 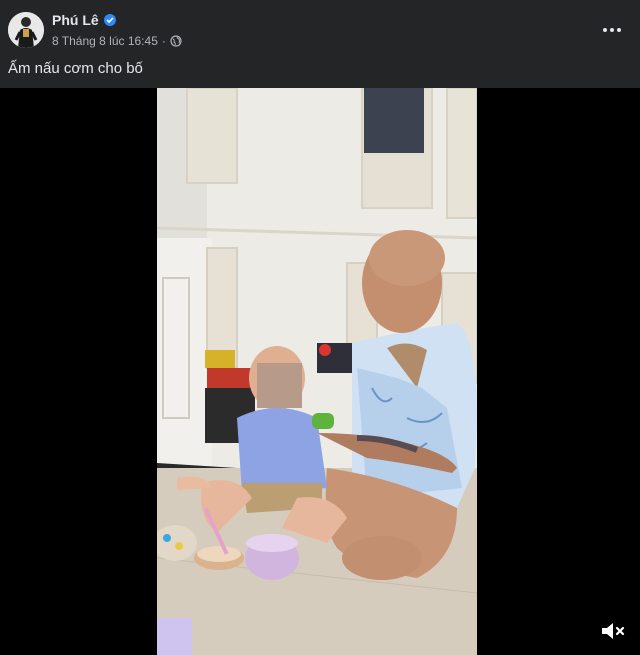 I want to click on verified-badge-icon, so click(x=109, y=20).